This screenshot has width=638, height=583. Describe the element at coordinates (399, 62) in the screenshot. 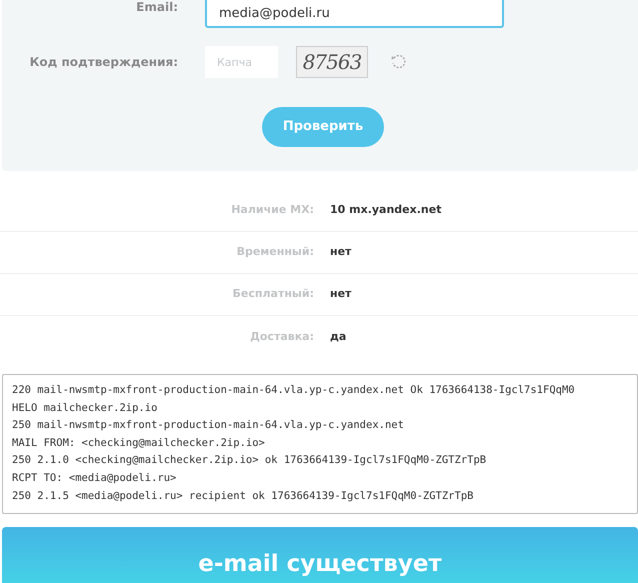

I see `refresh-icon` at that location.